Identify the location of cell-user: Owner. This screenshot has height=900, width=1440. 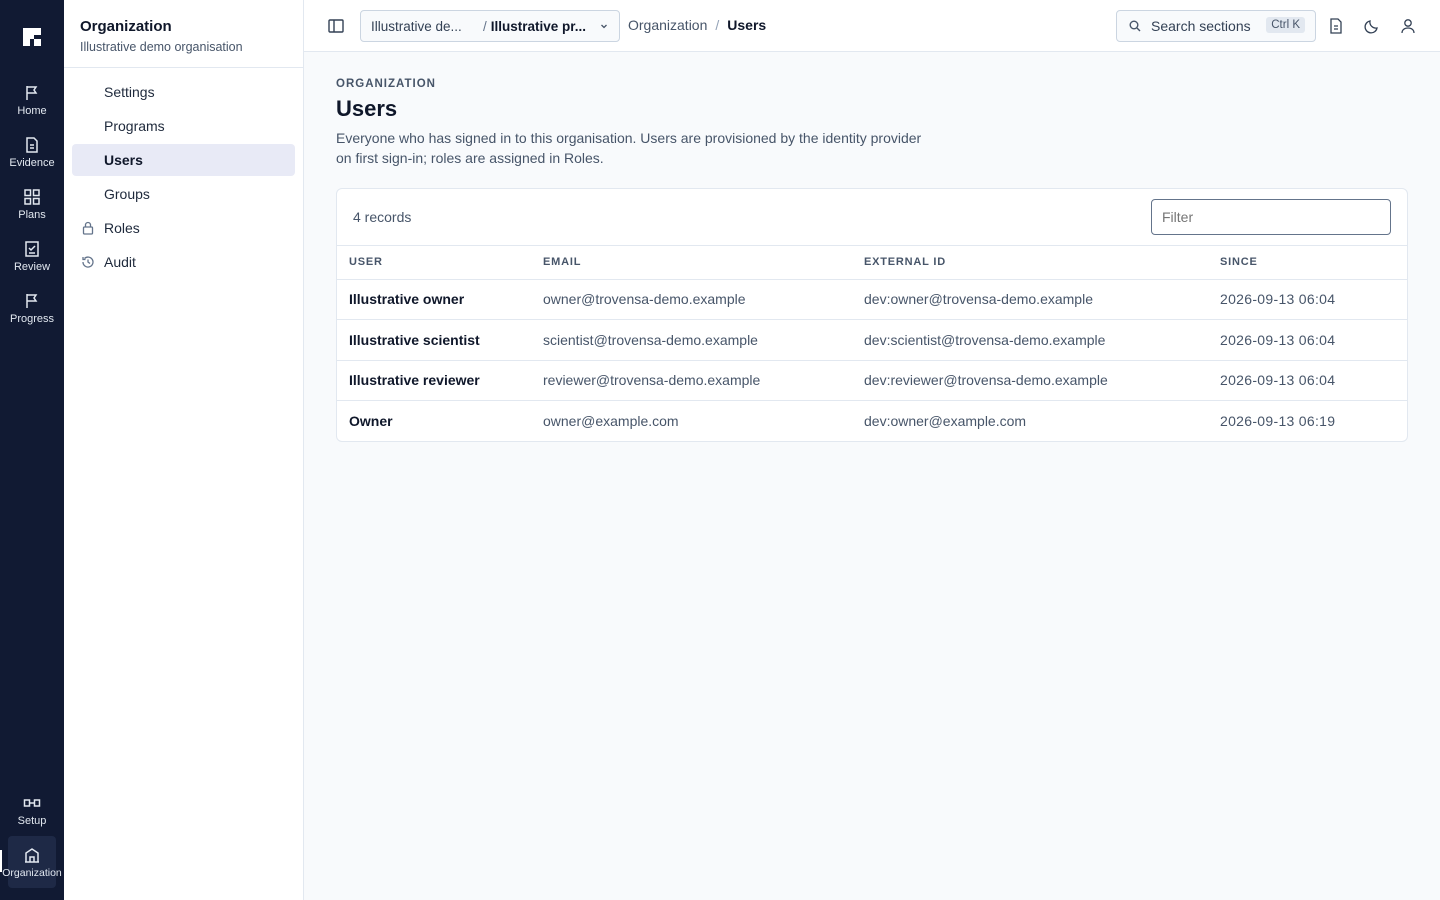
(371, 421).